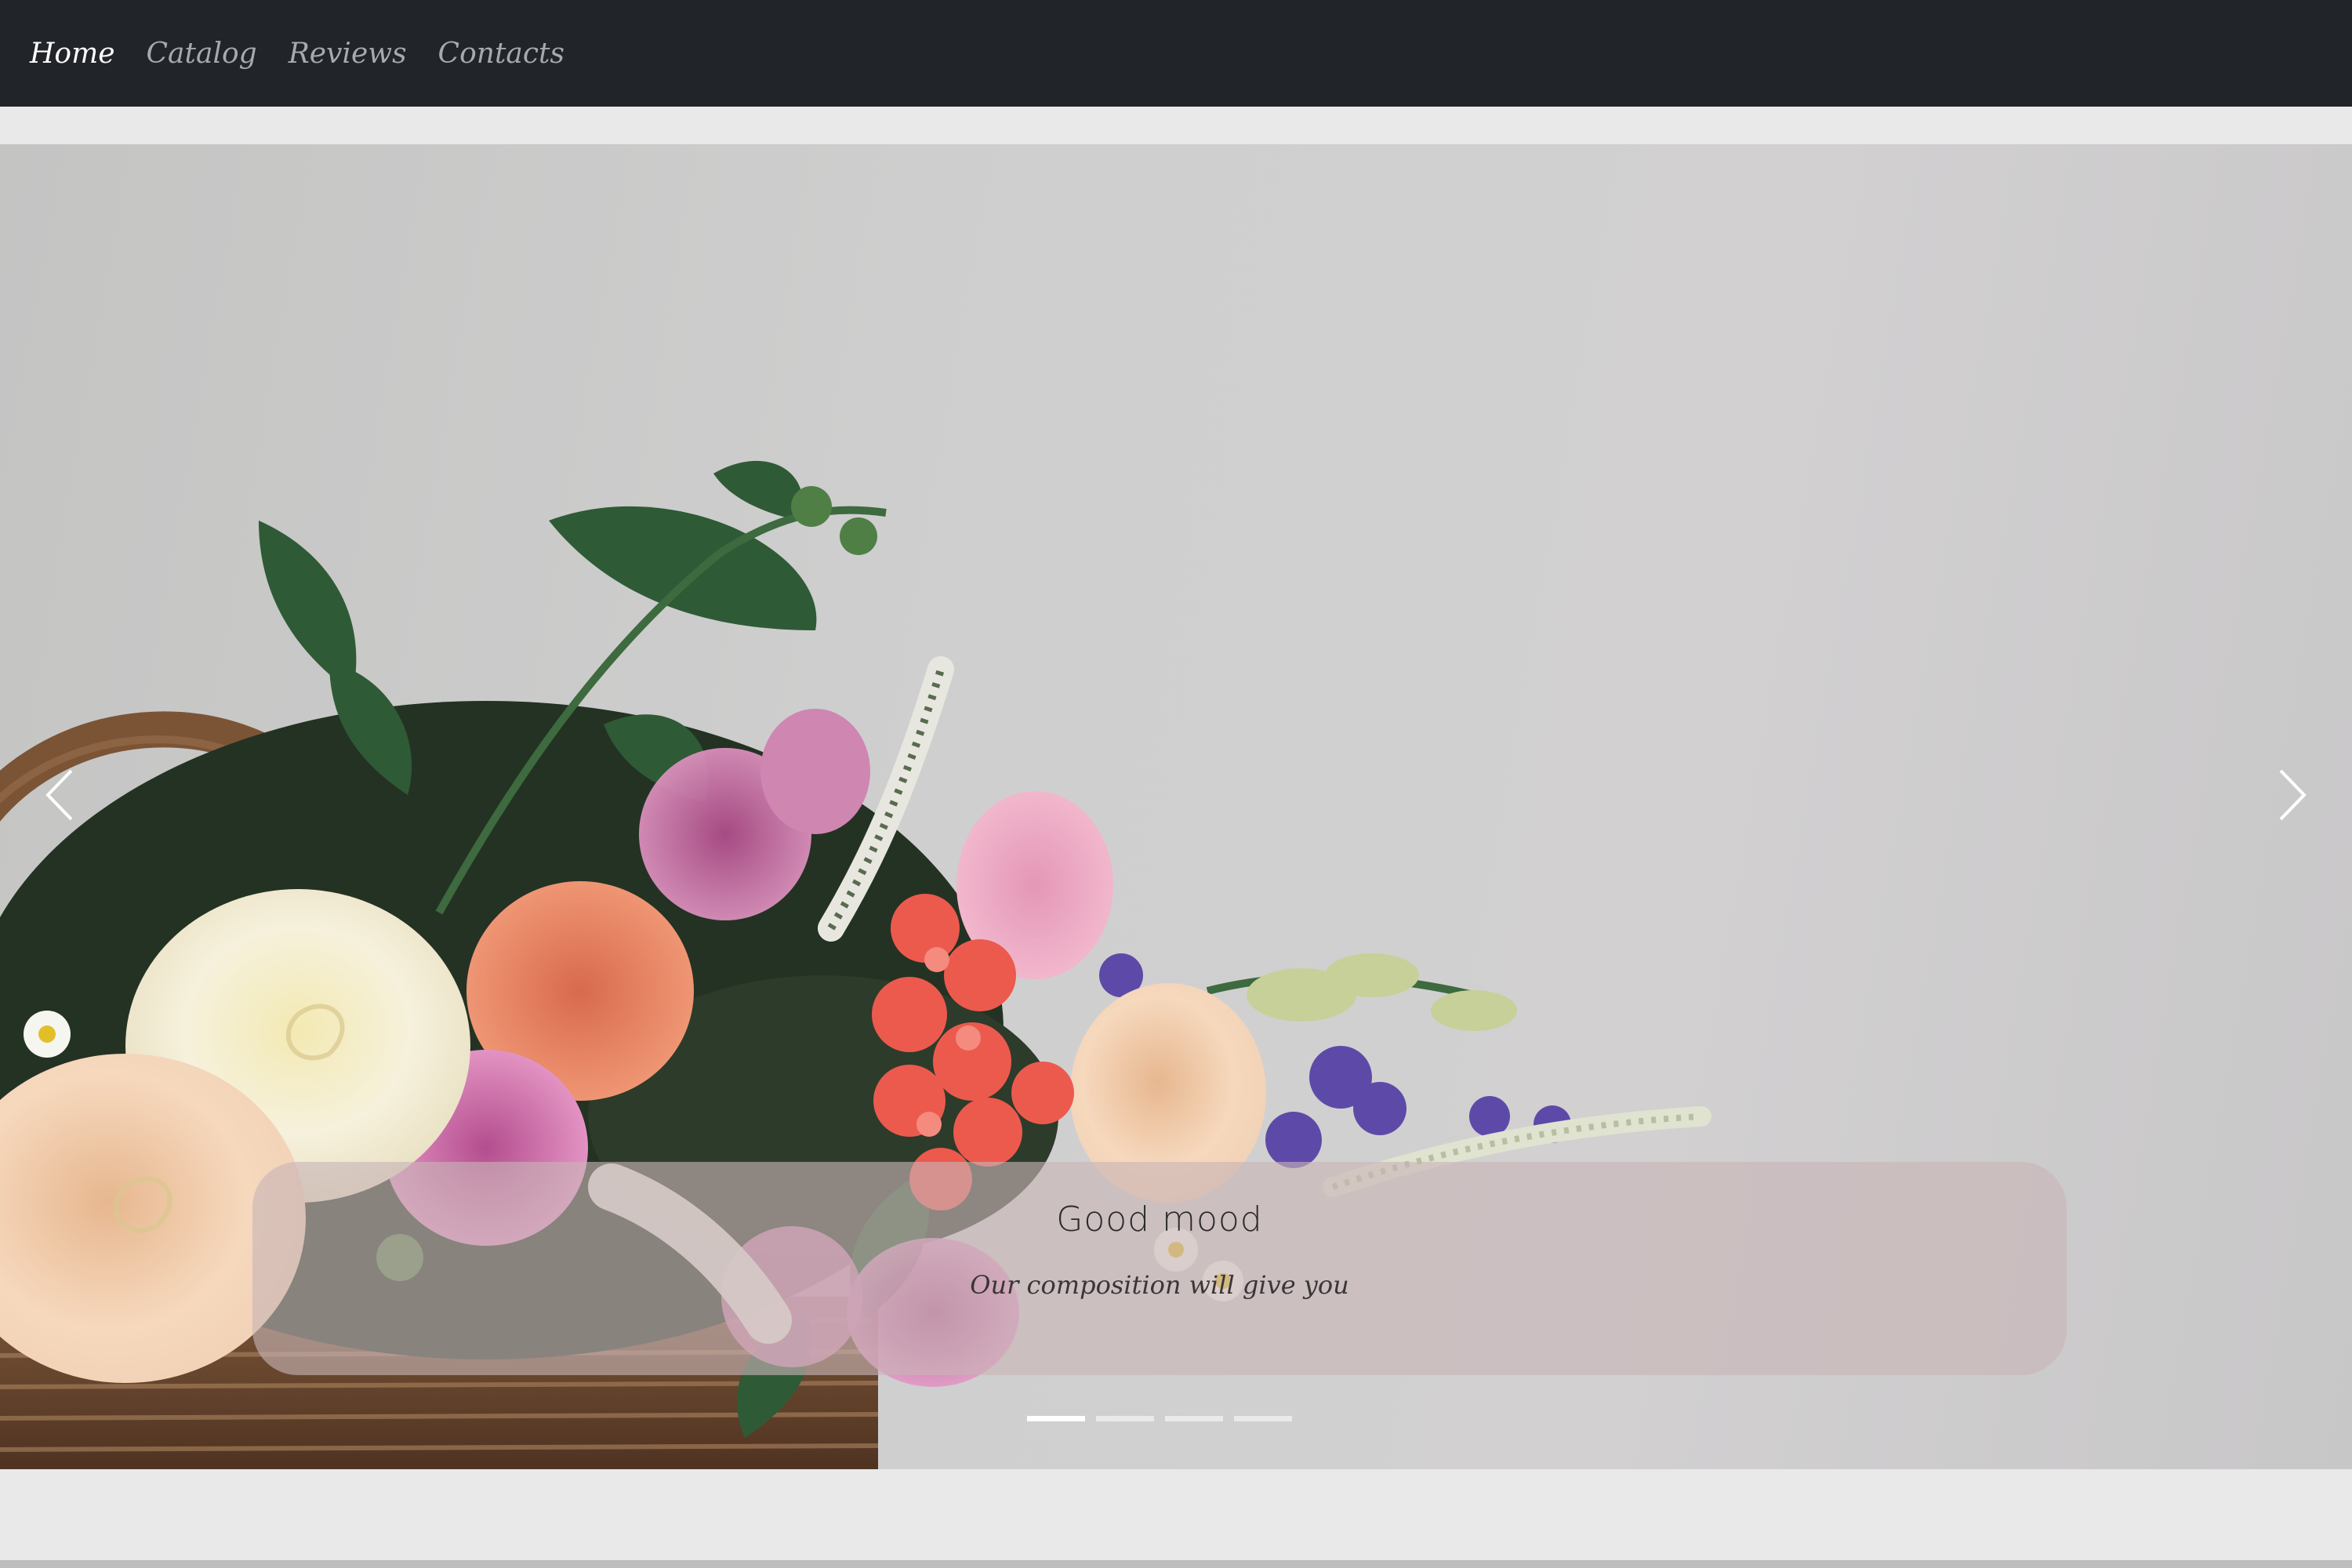  I want to click on chevron-right-icon, so click(2293, 795).